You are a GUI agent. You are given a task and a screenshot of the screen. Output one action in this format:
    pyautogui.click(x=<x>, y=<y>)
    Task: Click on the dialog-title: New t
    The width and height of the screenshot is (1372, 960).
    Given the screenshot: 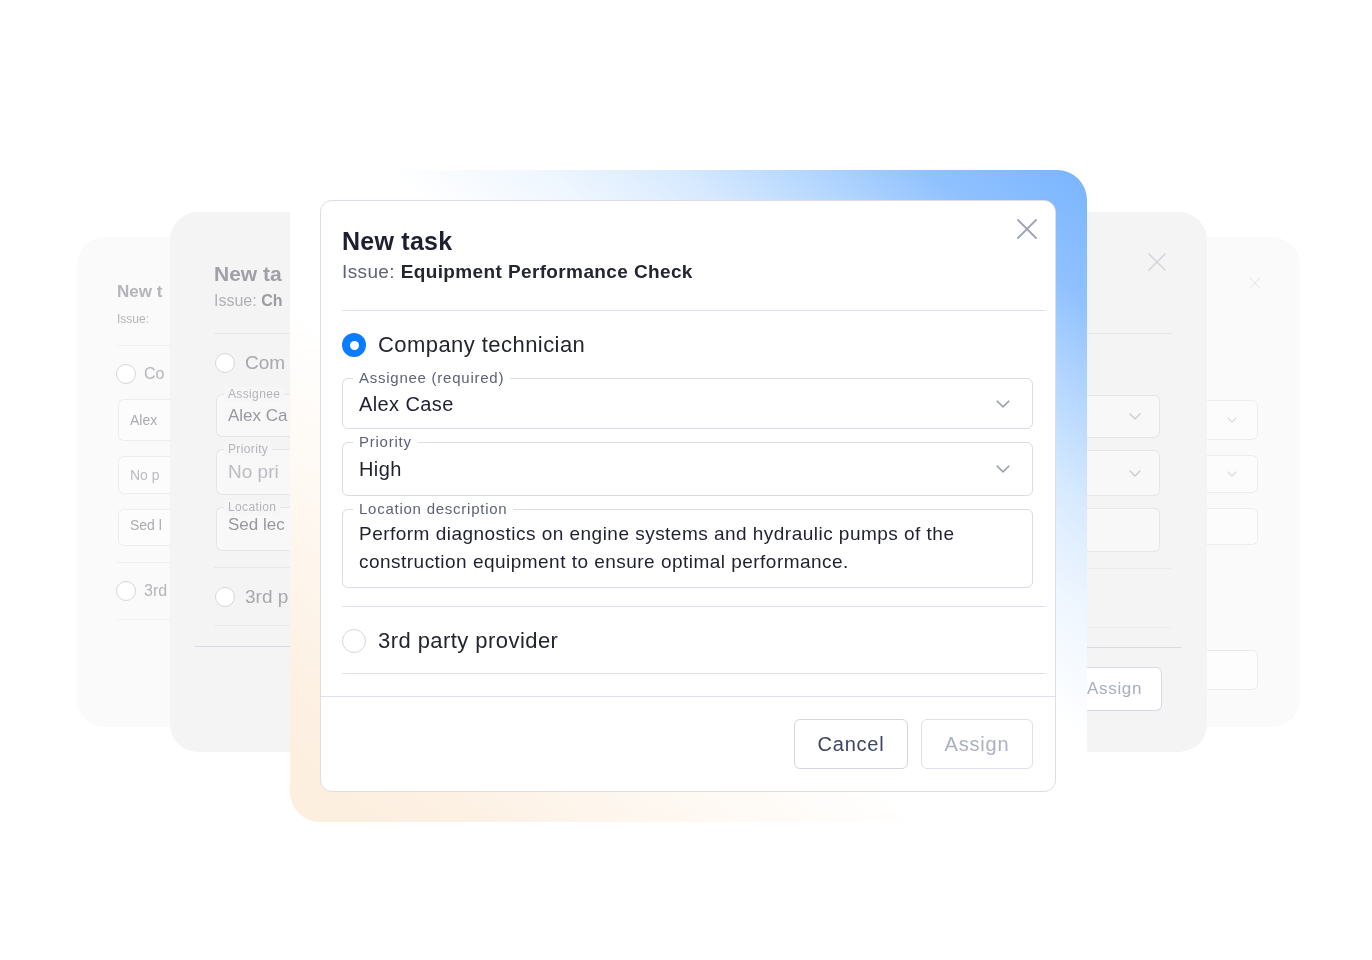 What is the action you would take?
    pyautogui.click(x=140, y=292)
    